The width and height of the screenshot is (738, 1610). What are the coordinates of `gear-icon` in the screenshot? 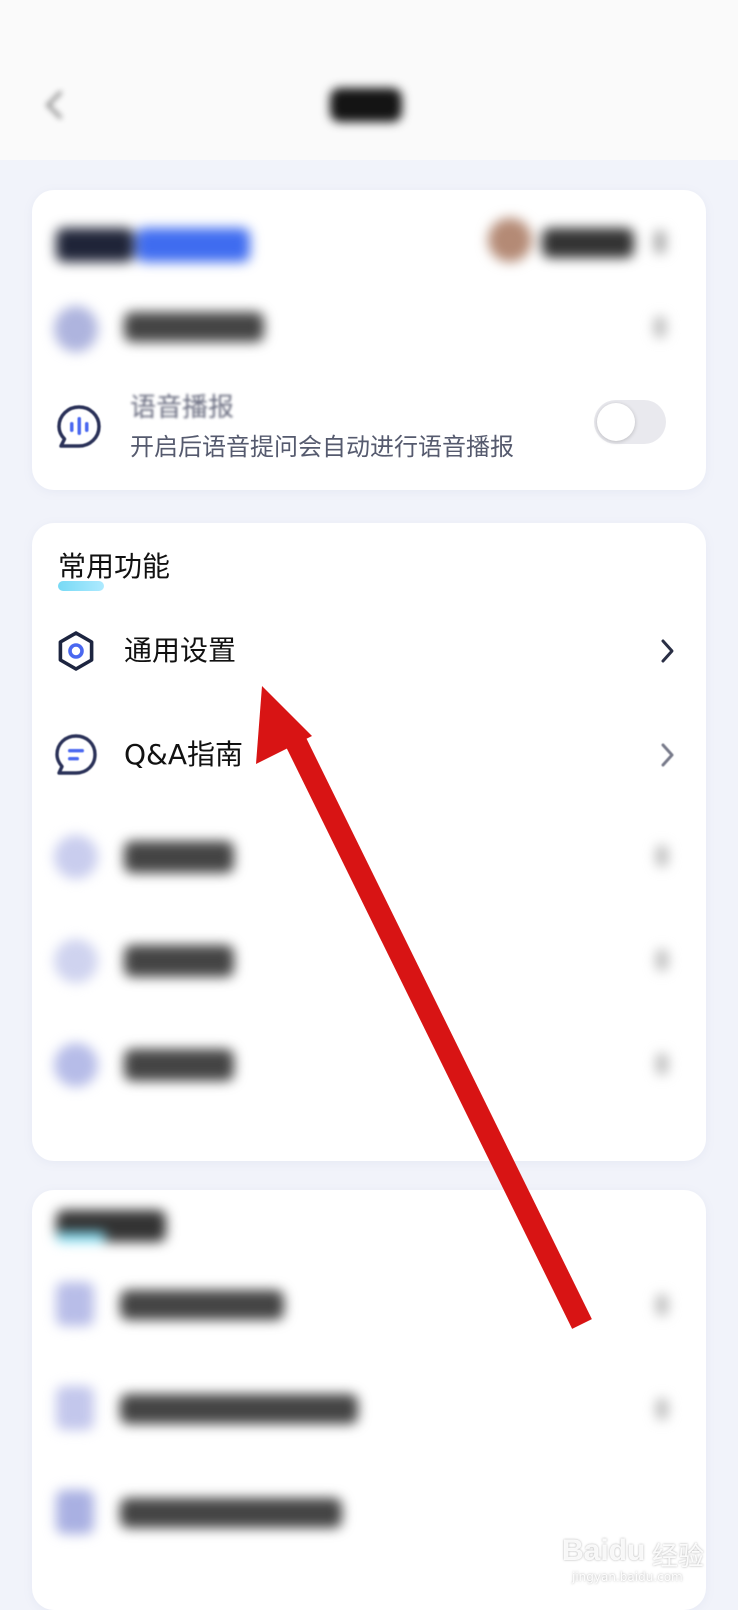 It's located at (76, 651).